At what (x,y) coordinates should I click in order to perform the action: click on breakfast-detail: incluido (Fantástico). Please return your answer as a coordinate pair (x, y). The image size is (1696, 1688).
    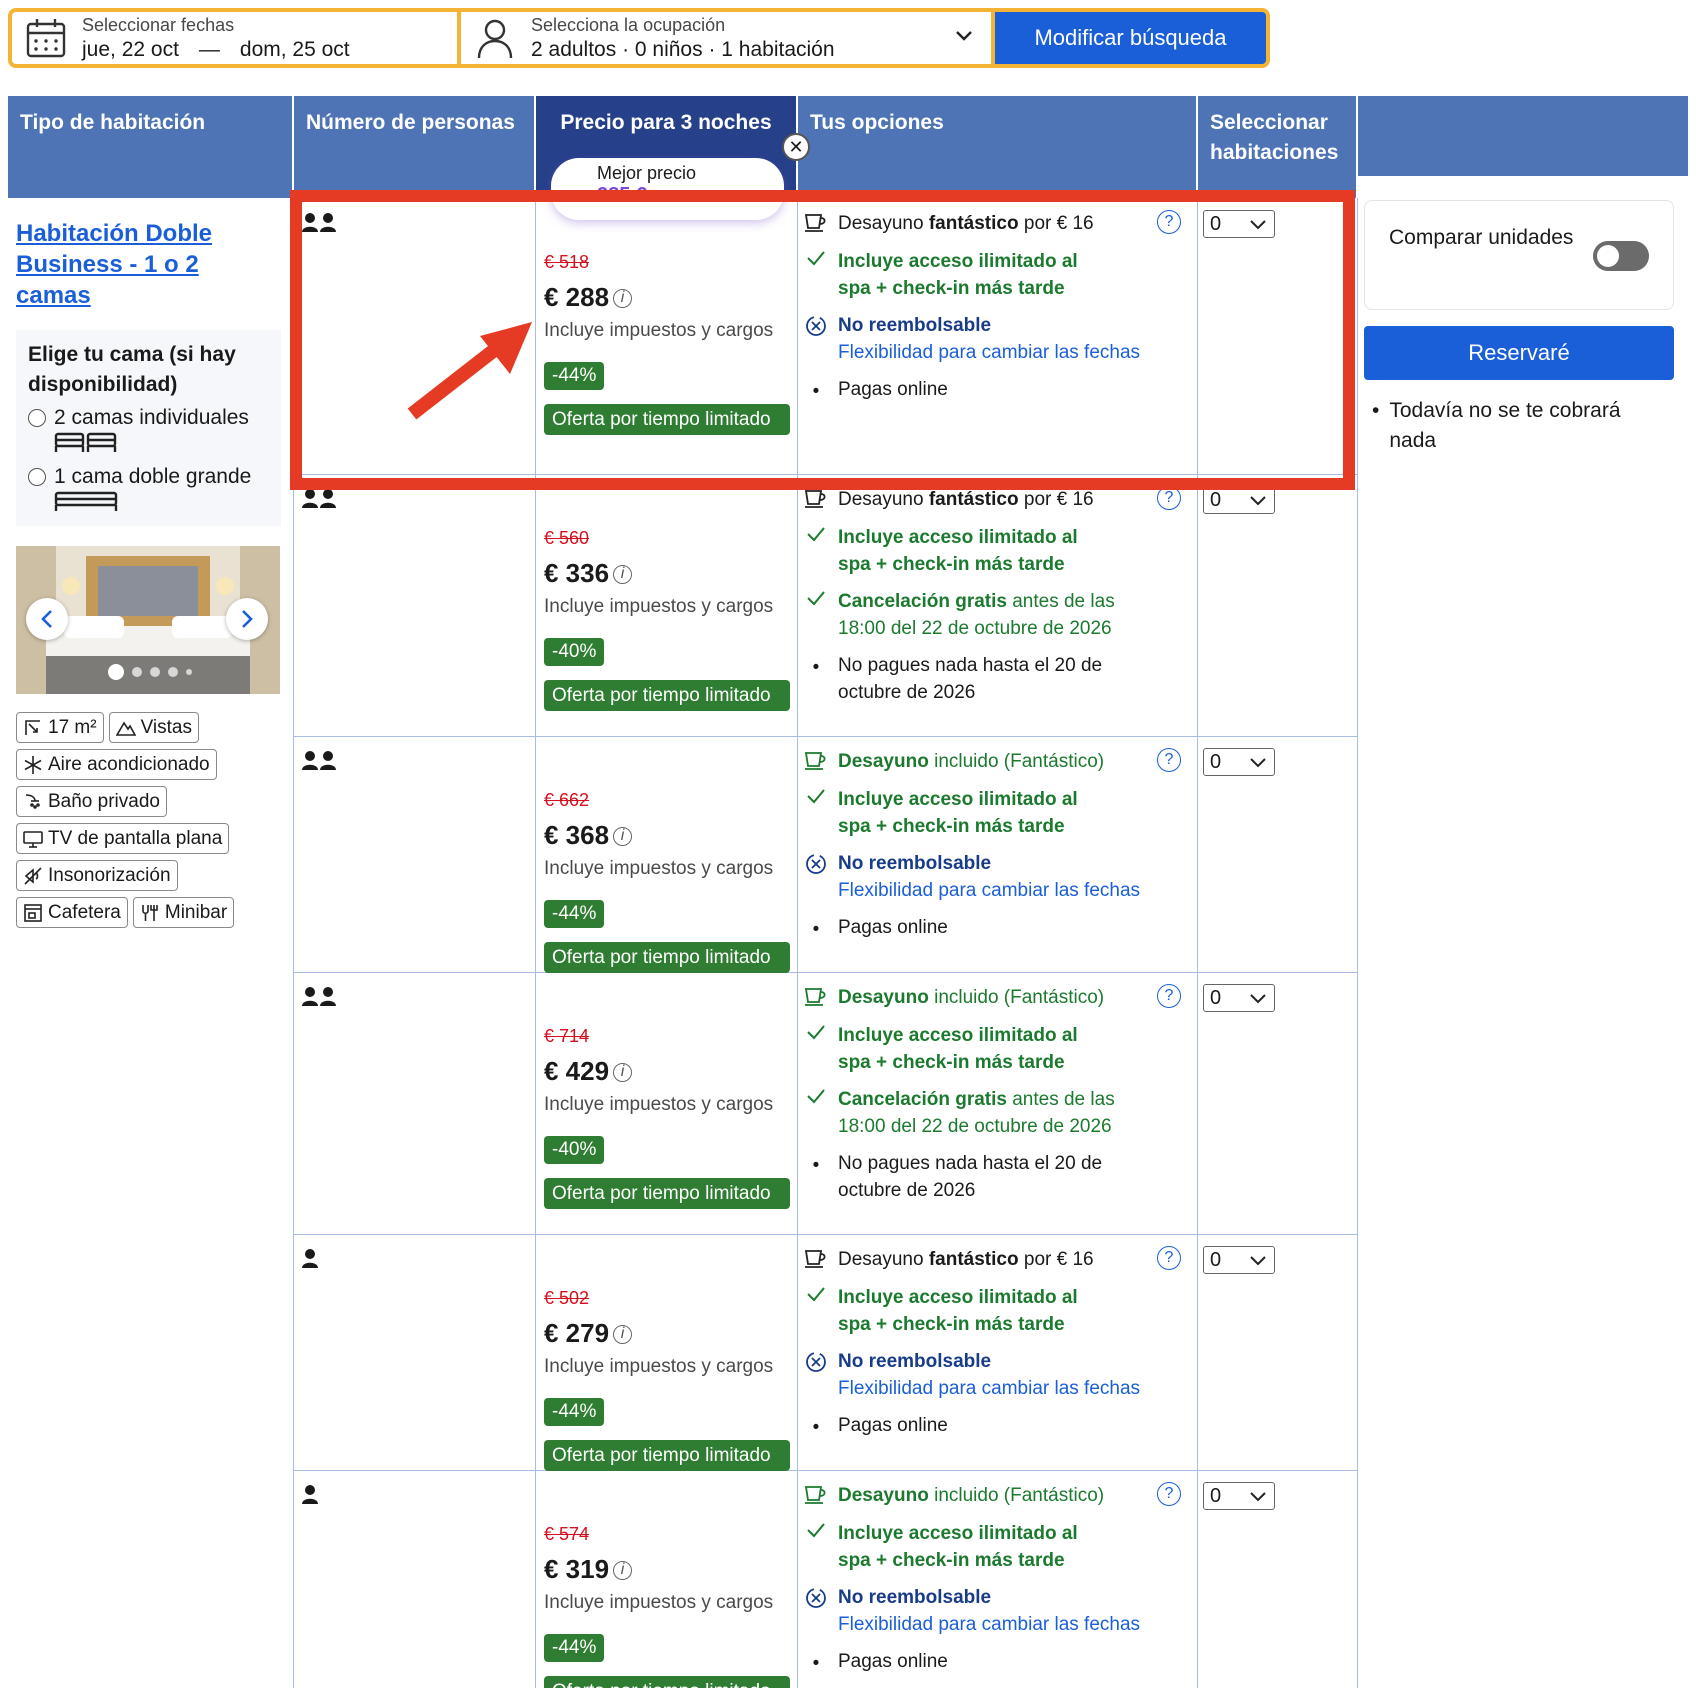
    Looking at the image, I should click on (1016, 997).